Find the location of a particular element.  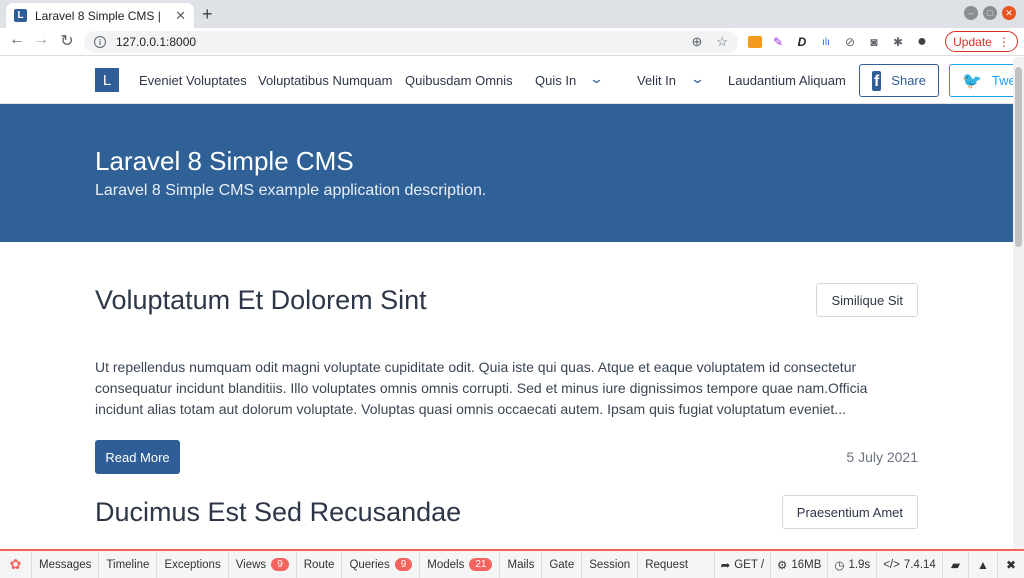

debug-tab-gate: Gate is located at coordinates (562, 564).